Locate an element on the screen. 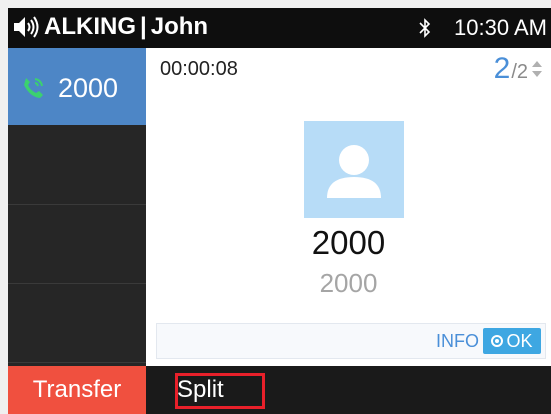 This screenshot has height=414, width=551. line-key-1: 2000 is located at coordinates (77, 86).